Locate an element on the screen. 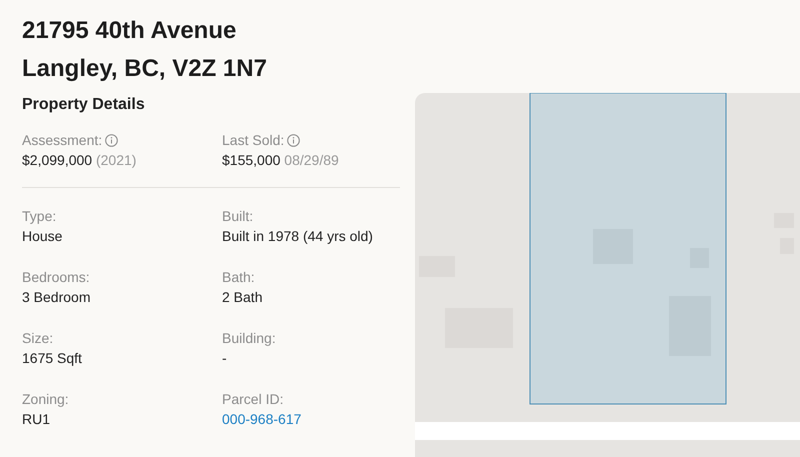  field-label: Building: is located at coordinates (249, 338).